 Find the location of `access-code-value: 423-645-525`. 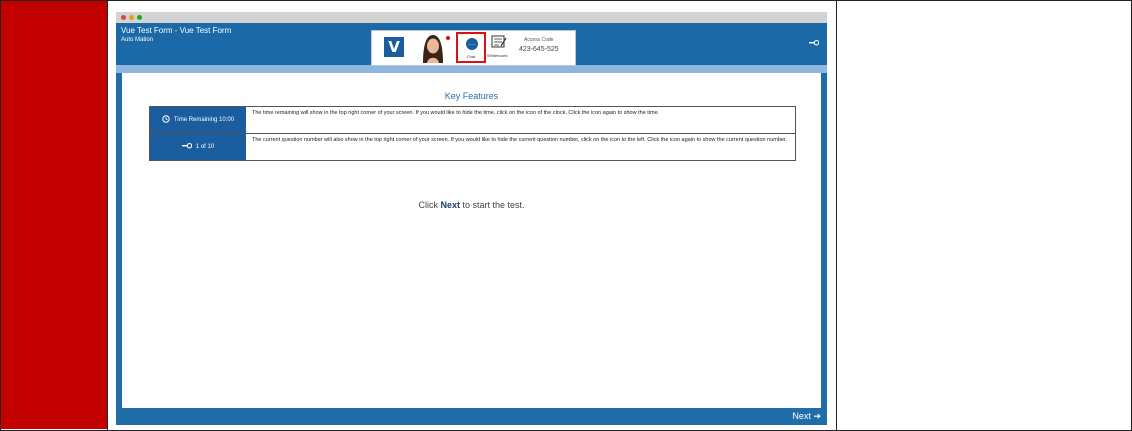

access-code-value: 423-645-525 is located at coordinates (539, 49).